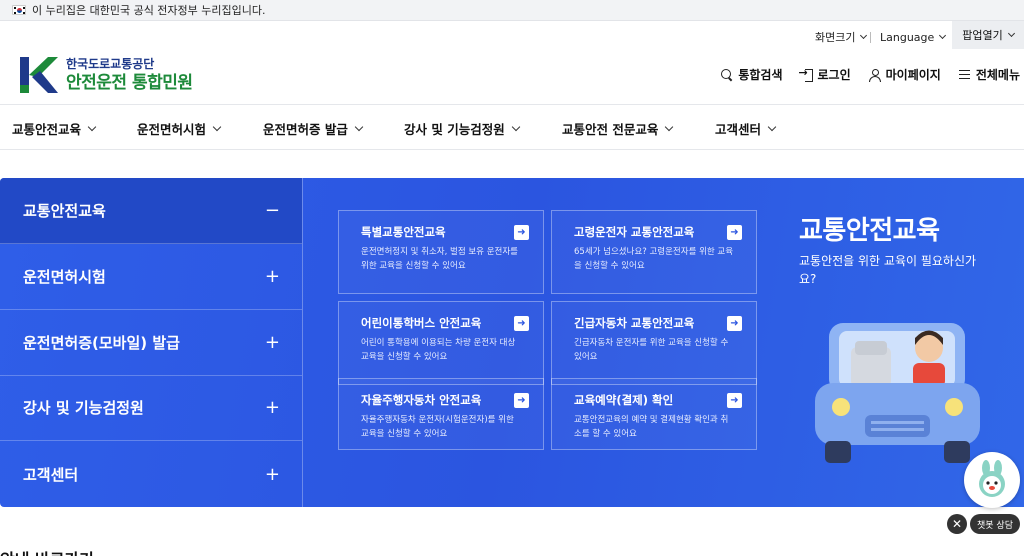  I want to click on side-item-label: 고객센터, so click(51, 474).